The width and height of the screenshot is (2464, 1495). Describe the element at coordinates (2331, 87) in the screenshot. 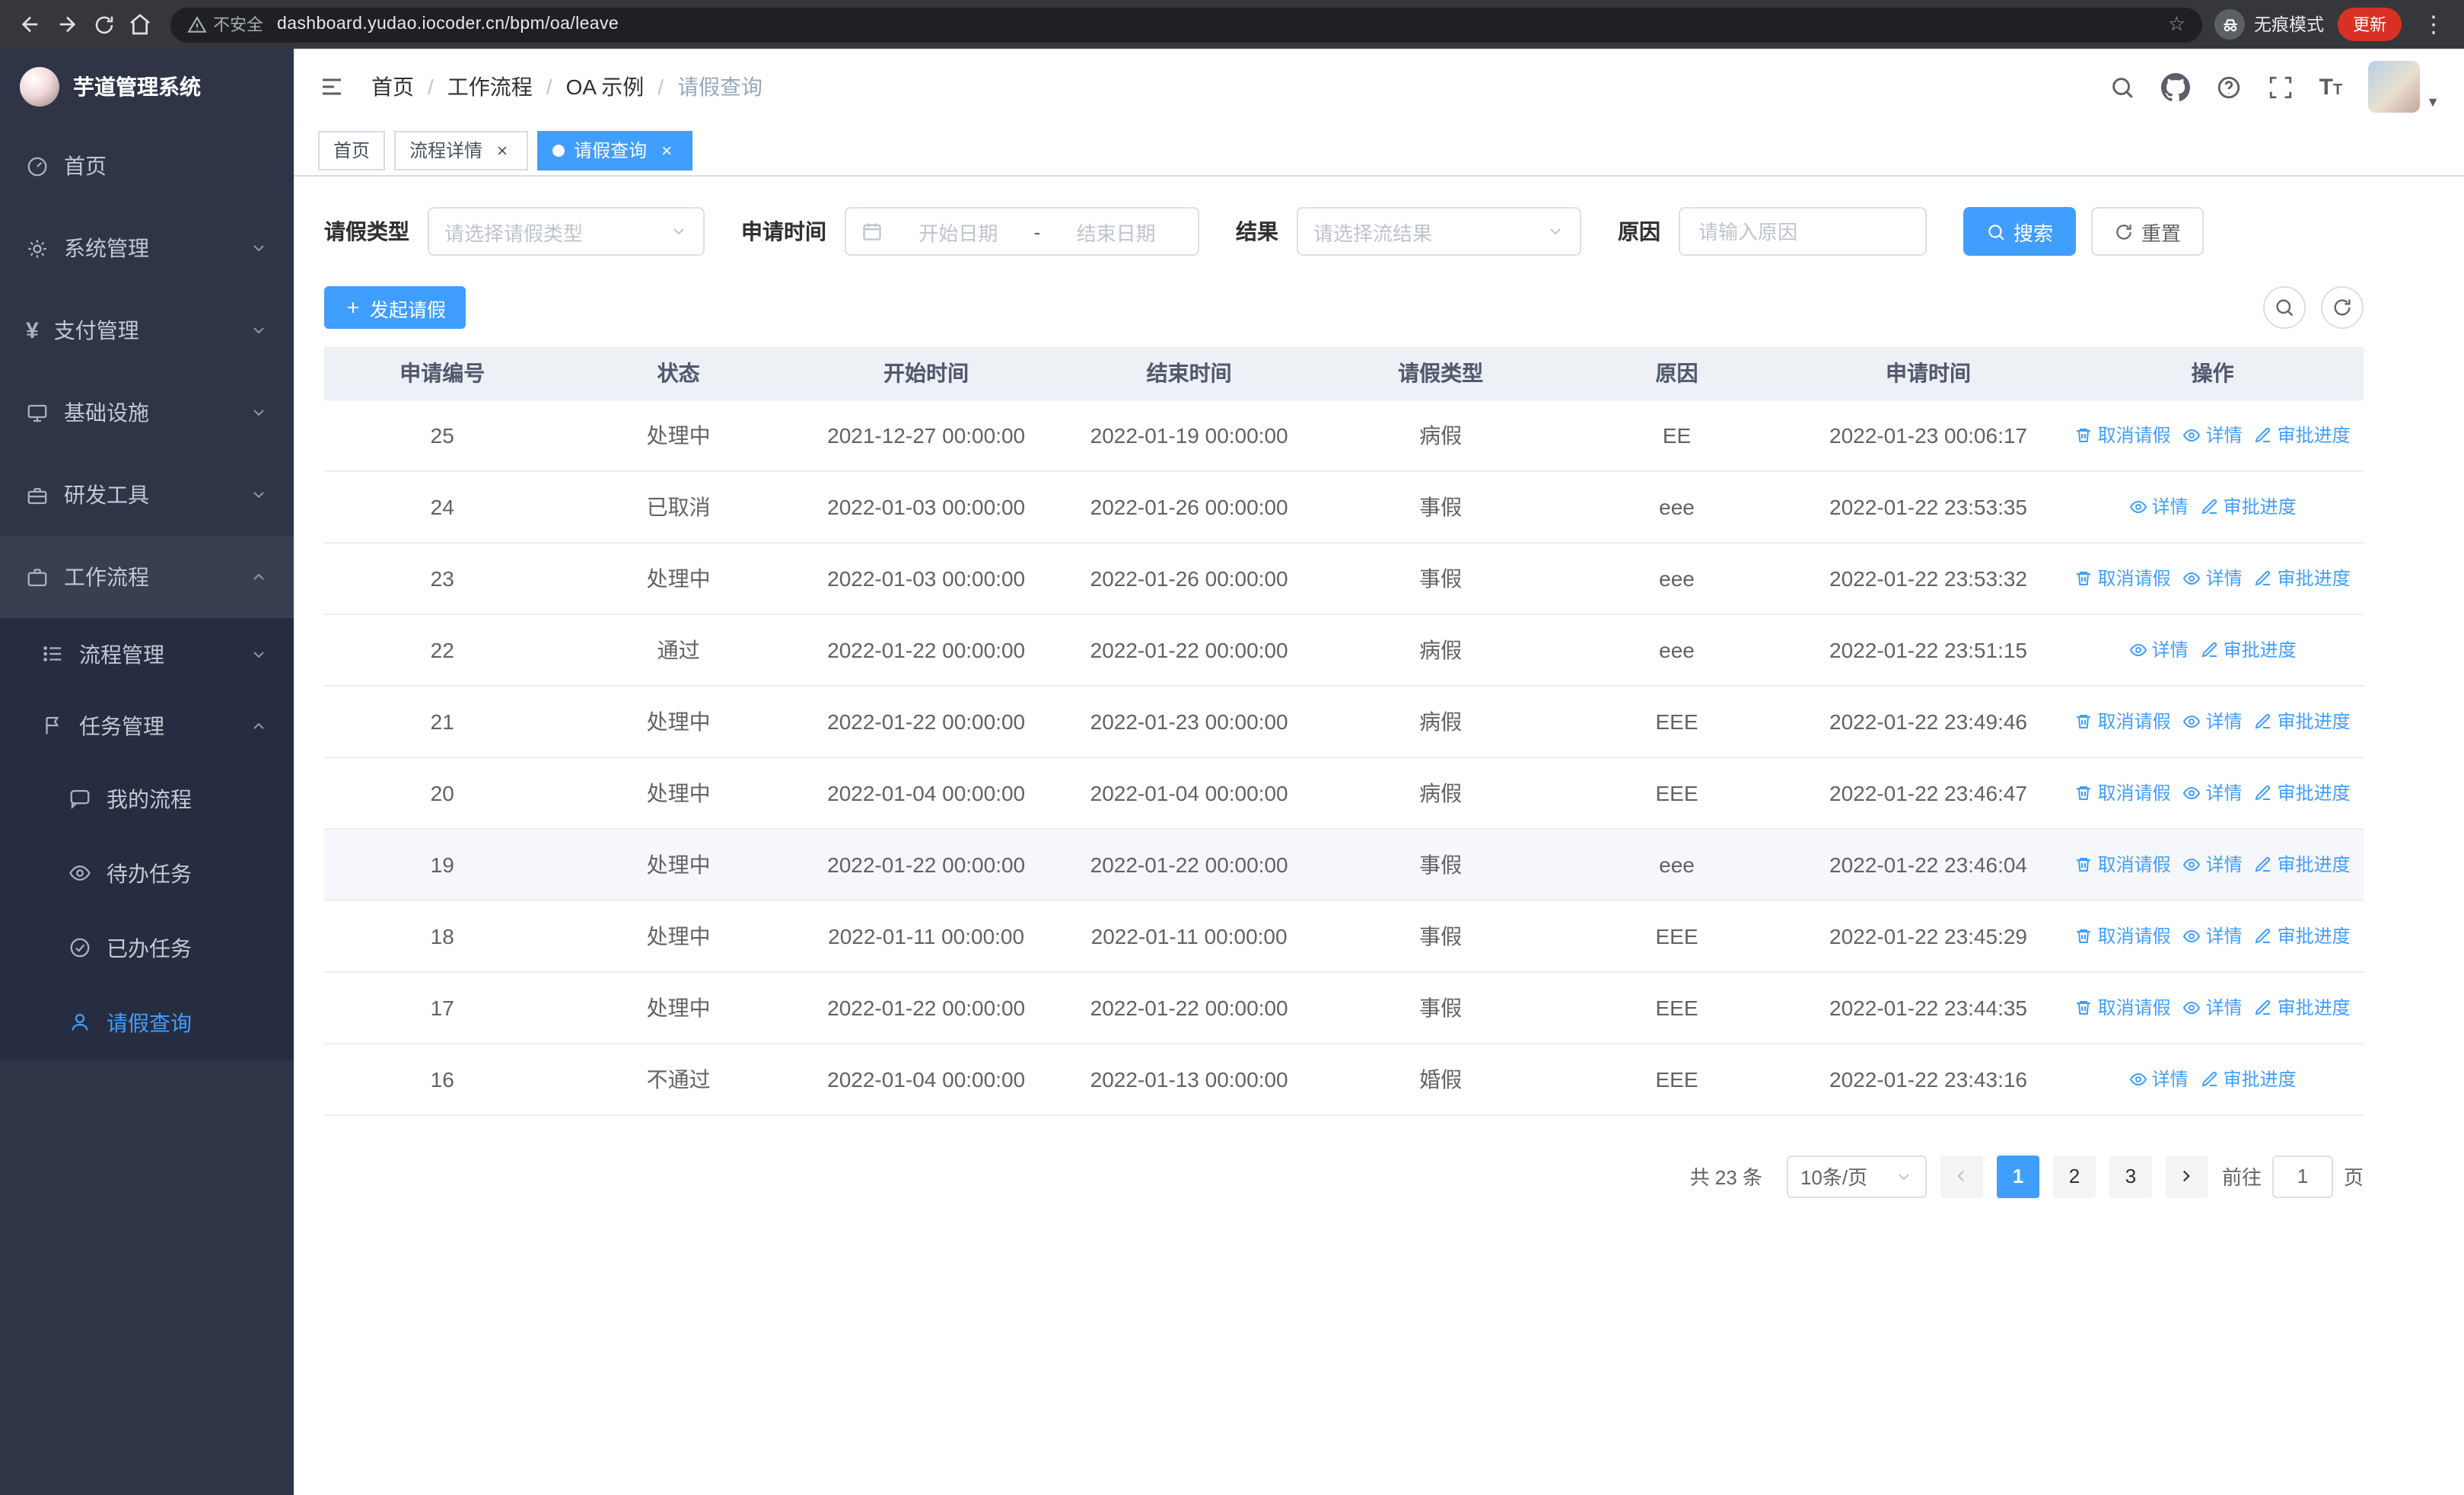

I see `font-size-icon: TT` at that location.